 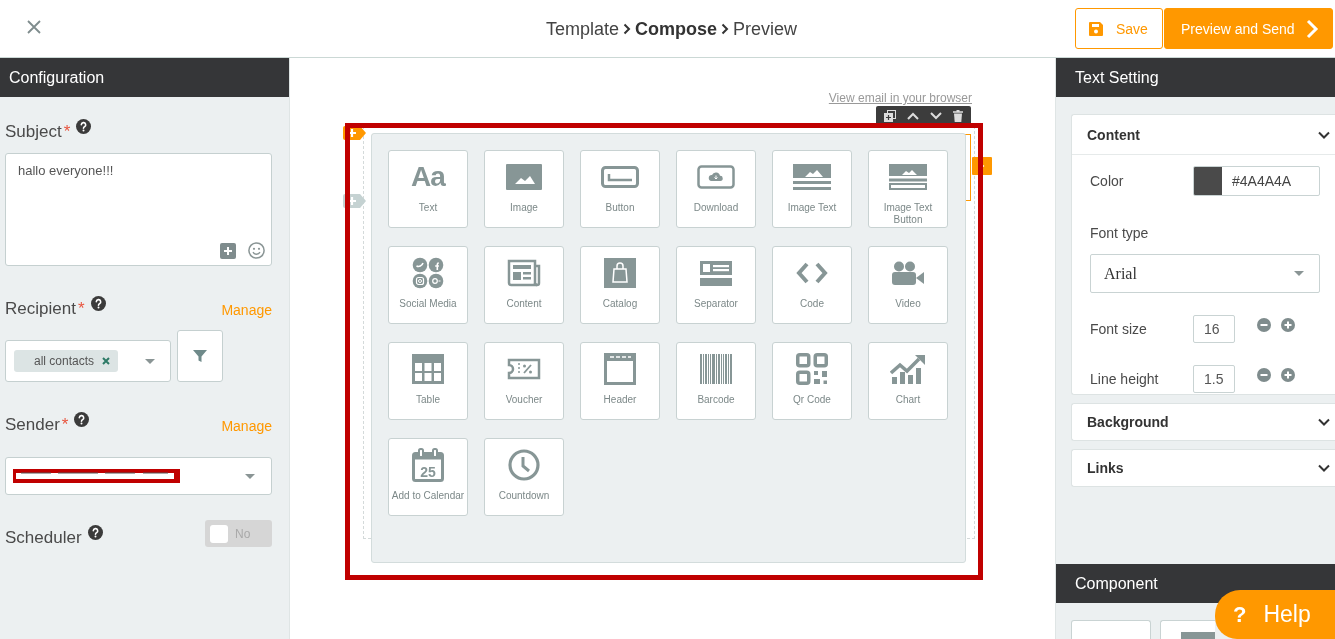 What do you see at coordinates (1208, 181) in the screenshot?
I see `color-swatch` at bounding box center [1208, 181].